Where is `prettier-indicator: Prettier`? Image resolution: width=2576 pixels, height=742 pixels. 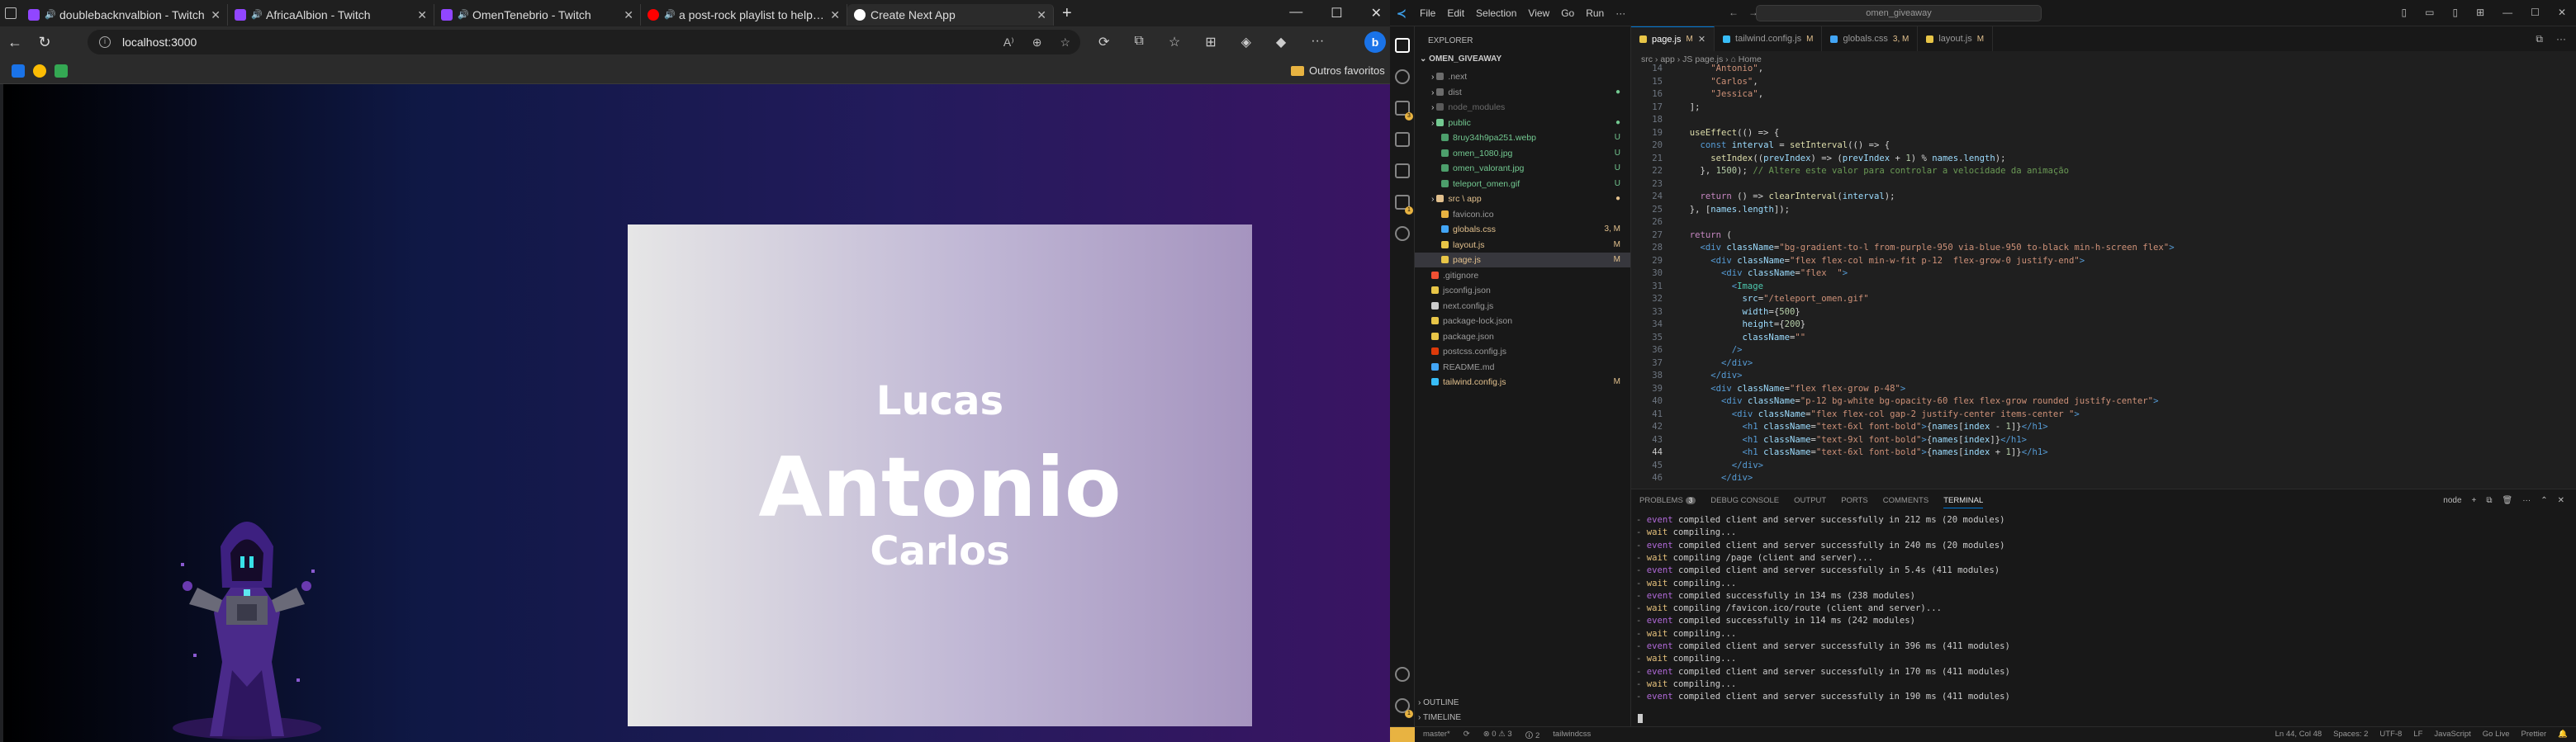
prettier-indicator: Prettier is located at coordinates (2534, 734).